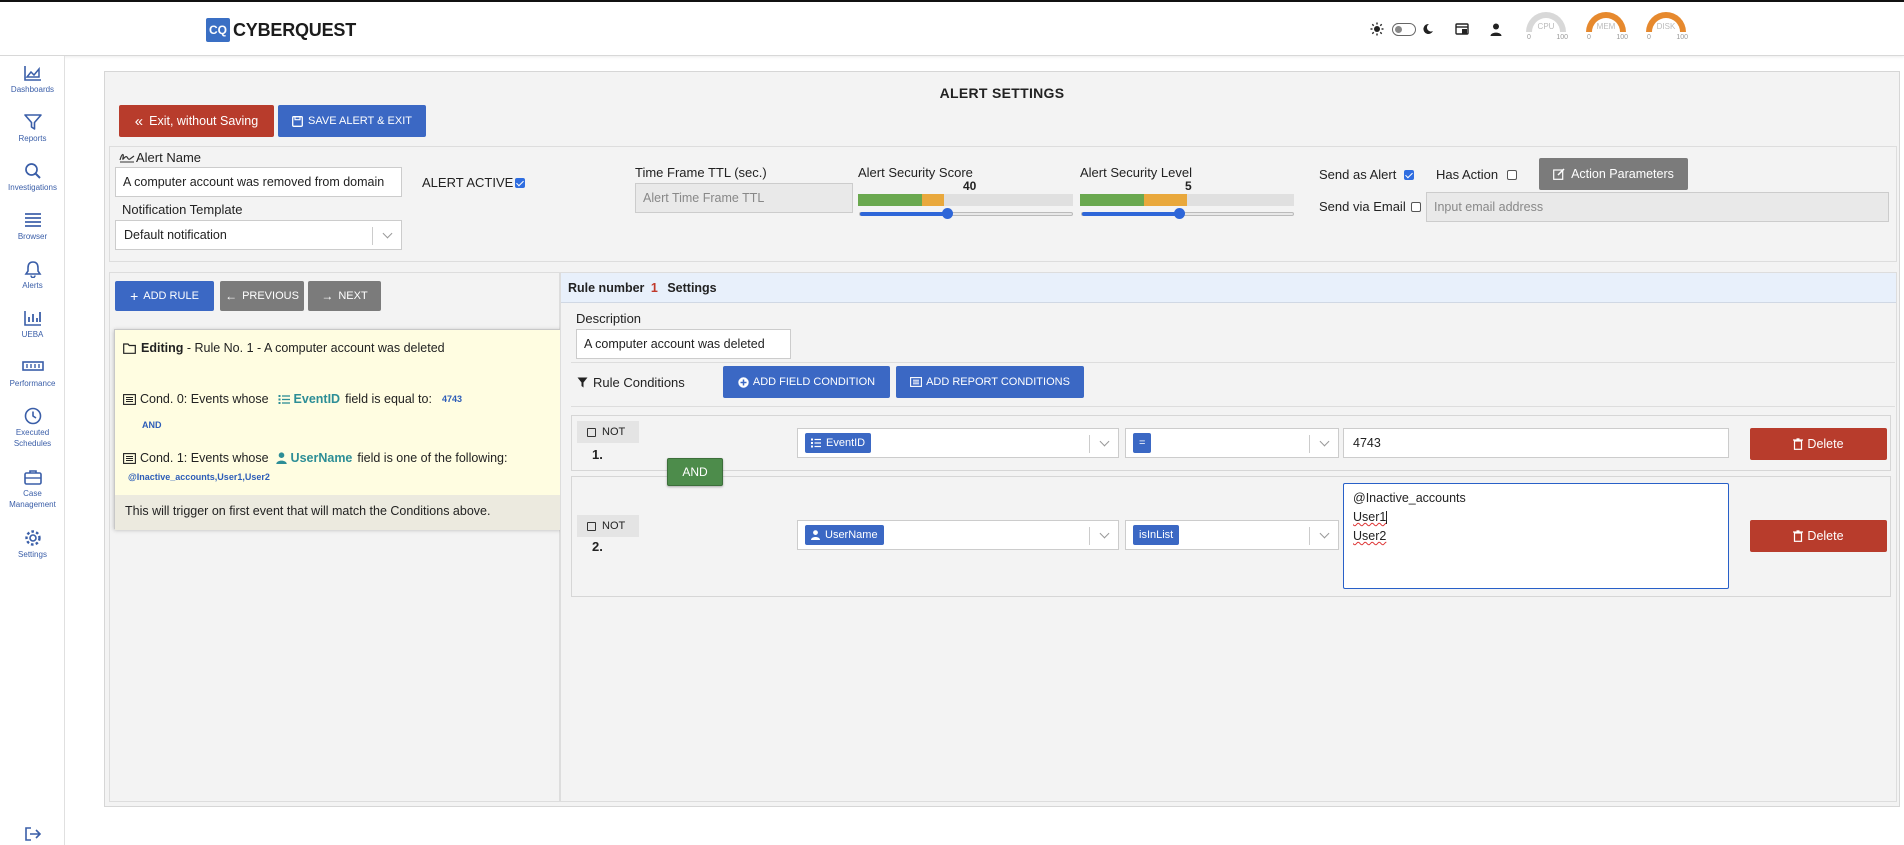  Describe the element at coordinates (32, 428) in the screenshot. I see `sidebar-item-executed-schedules: Executed Schedules` at that location.